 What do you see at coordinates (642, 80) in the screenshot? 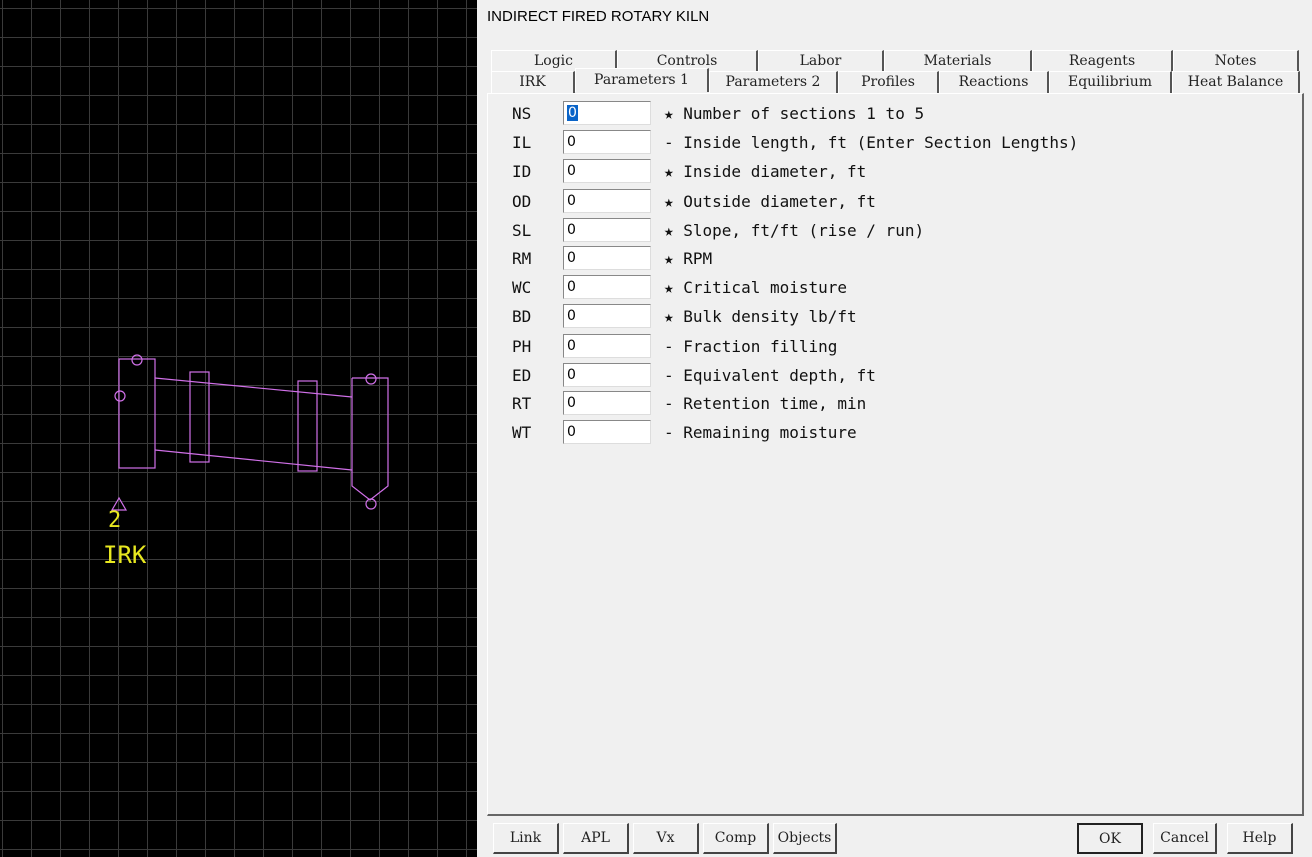
I see `tab-parameters-1: Parameters 1` at bounding box center [642, 80].